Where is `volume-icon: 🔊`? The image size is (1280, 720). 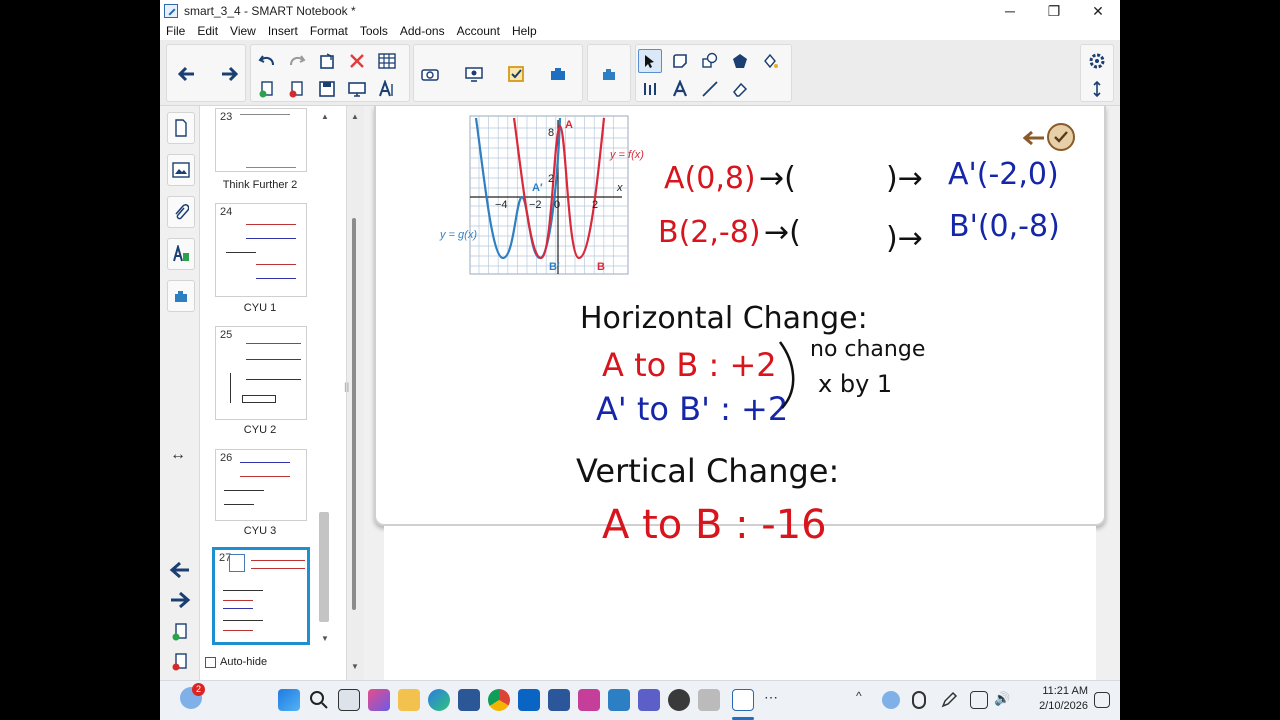 volume-icon: 🔊 is located at coordinates (1002, 699).